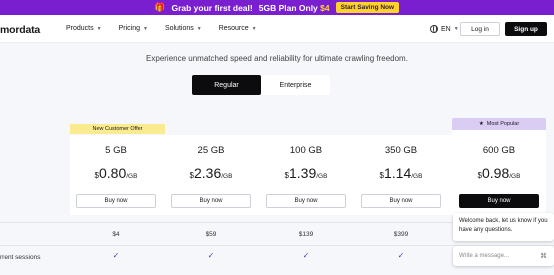 This screenshot has height=275, width=554. What do you see at coordinates (226, 85) in the screenshot?
I see `tab-regular: Regular` at bounding box center [226, 85].